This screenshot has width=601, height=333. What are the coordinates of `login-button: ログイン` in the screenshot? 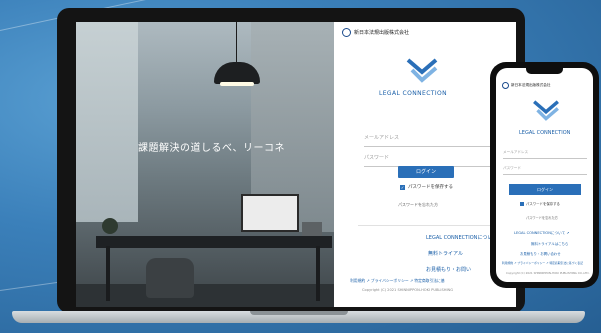 It's located at (426, 172).